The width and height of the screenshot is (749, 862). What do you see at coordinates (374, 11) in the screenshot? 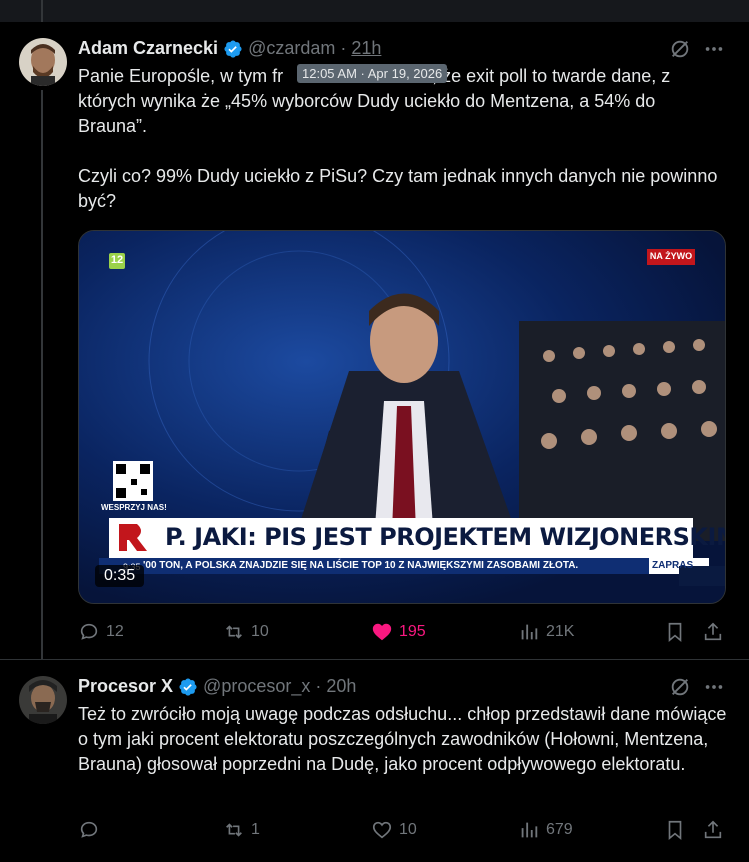
I see `previous-tweet-actions` at bounding box center [374, 11].